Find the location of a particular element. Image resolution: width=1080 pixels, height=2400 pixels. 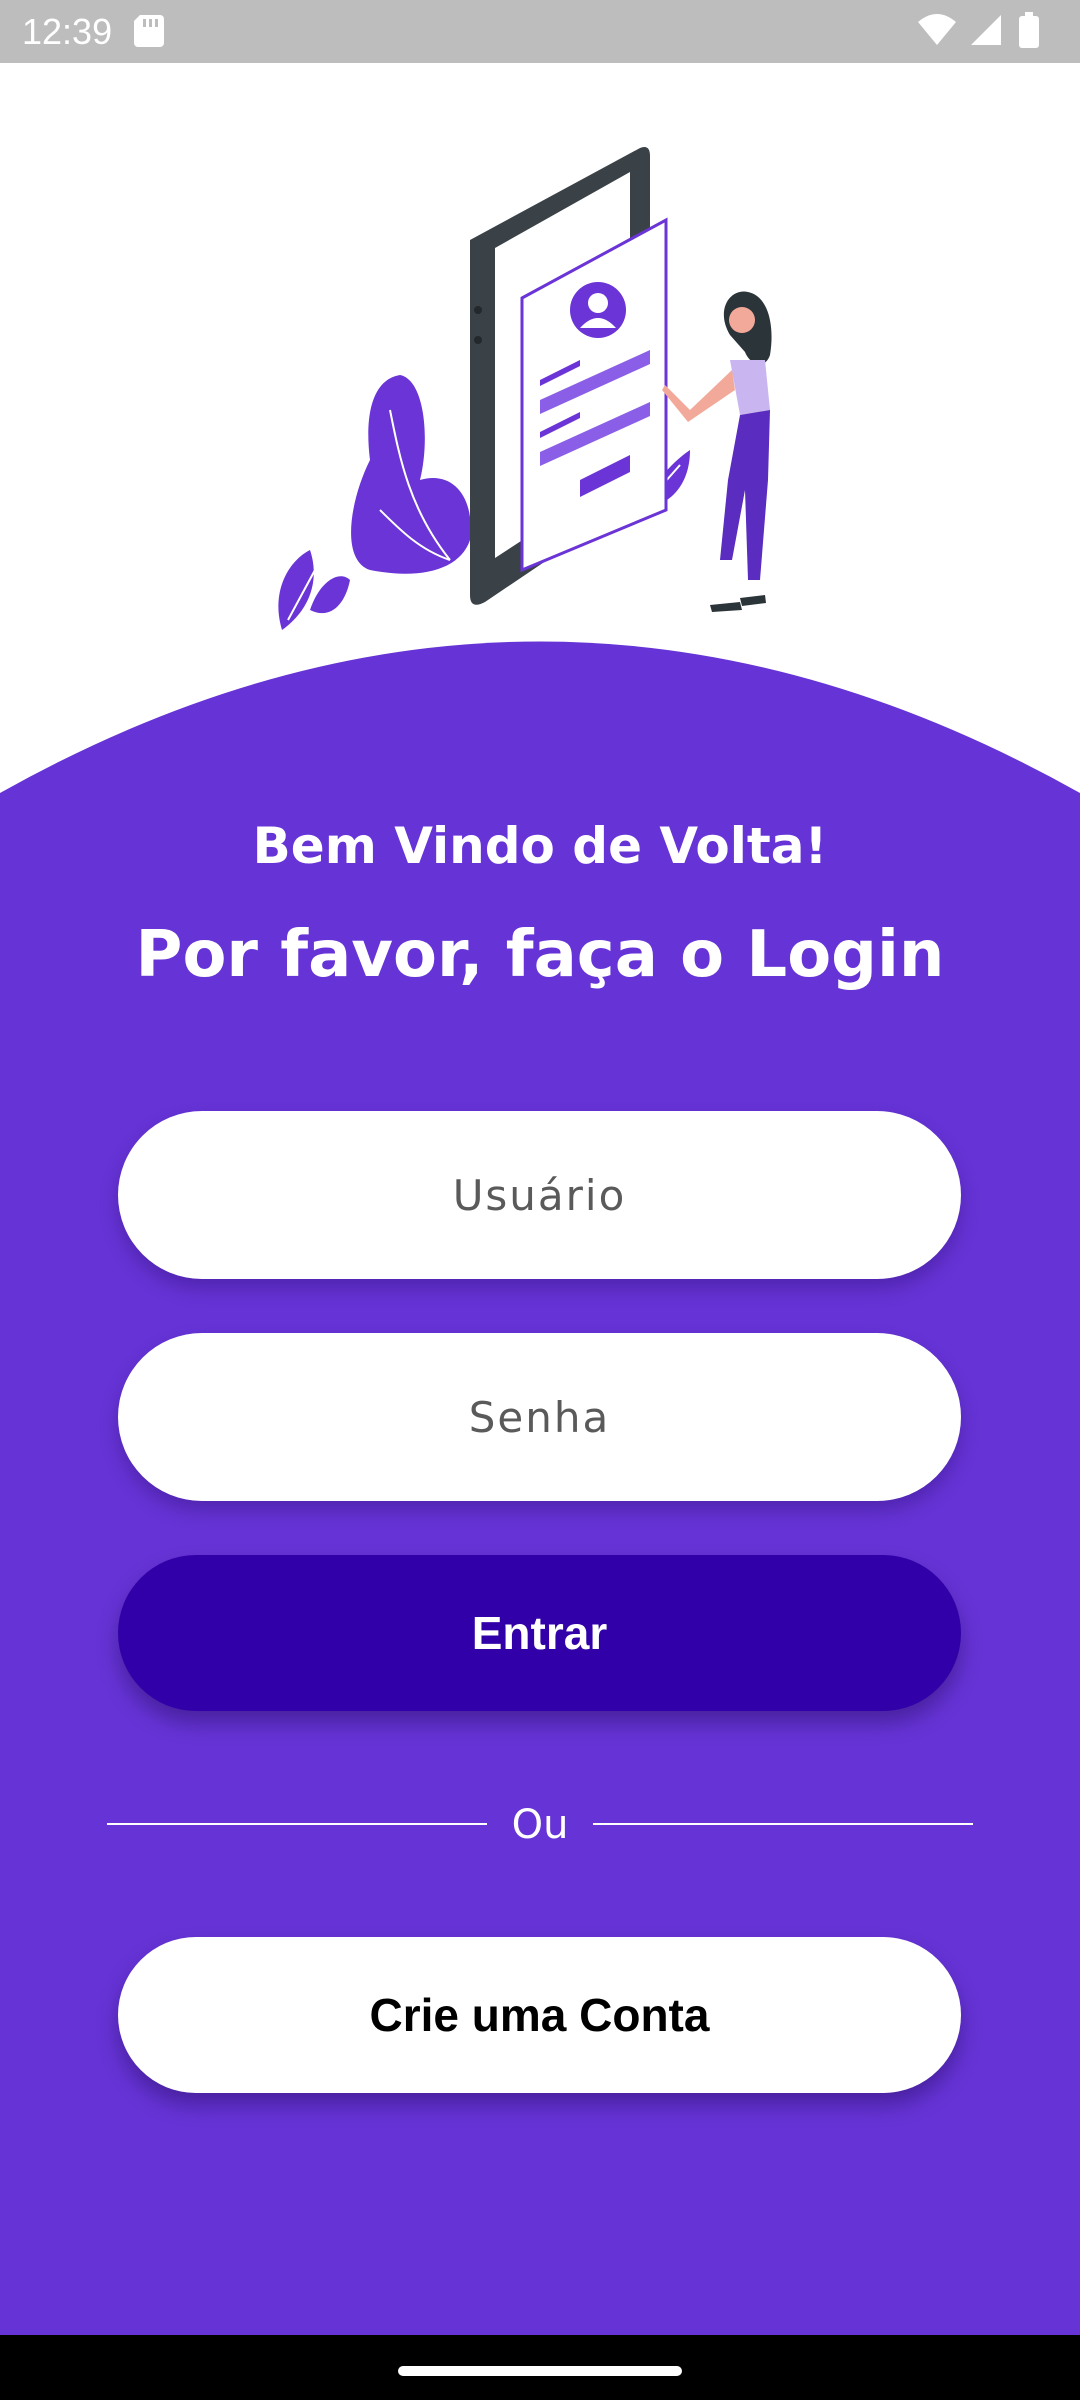

login-illustration is located at coordinates (525, 388).